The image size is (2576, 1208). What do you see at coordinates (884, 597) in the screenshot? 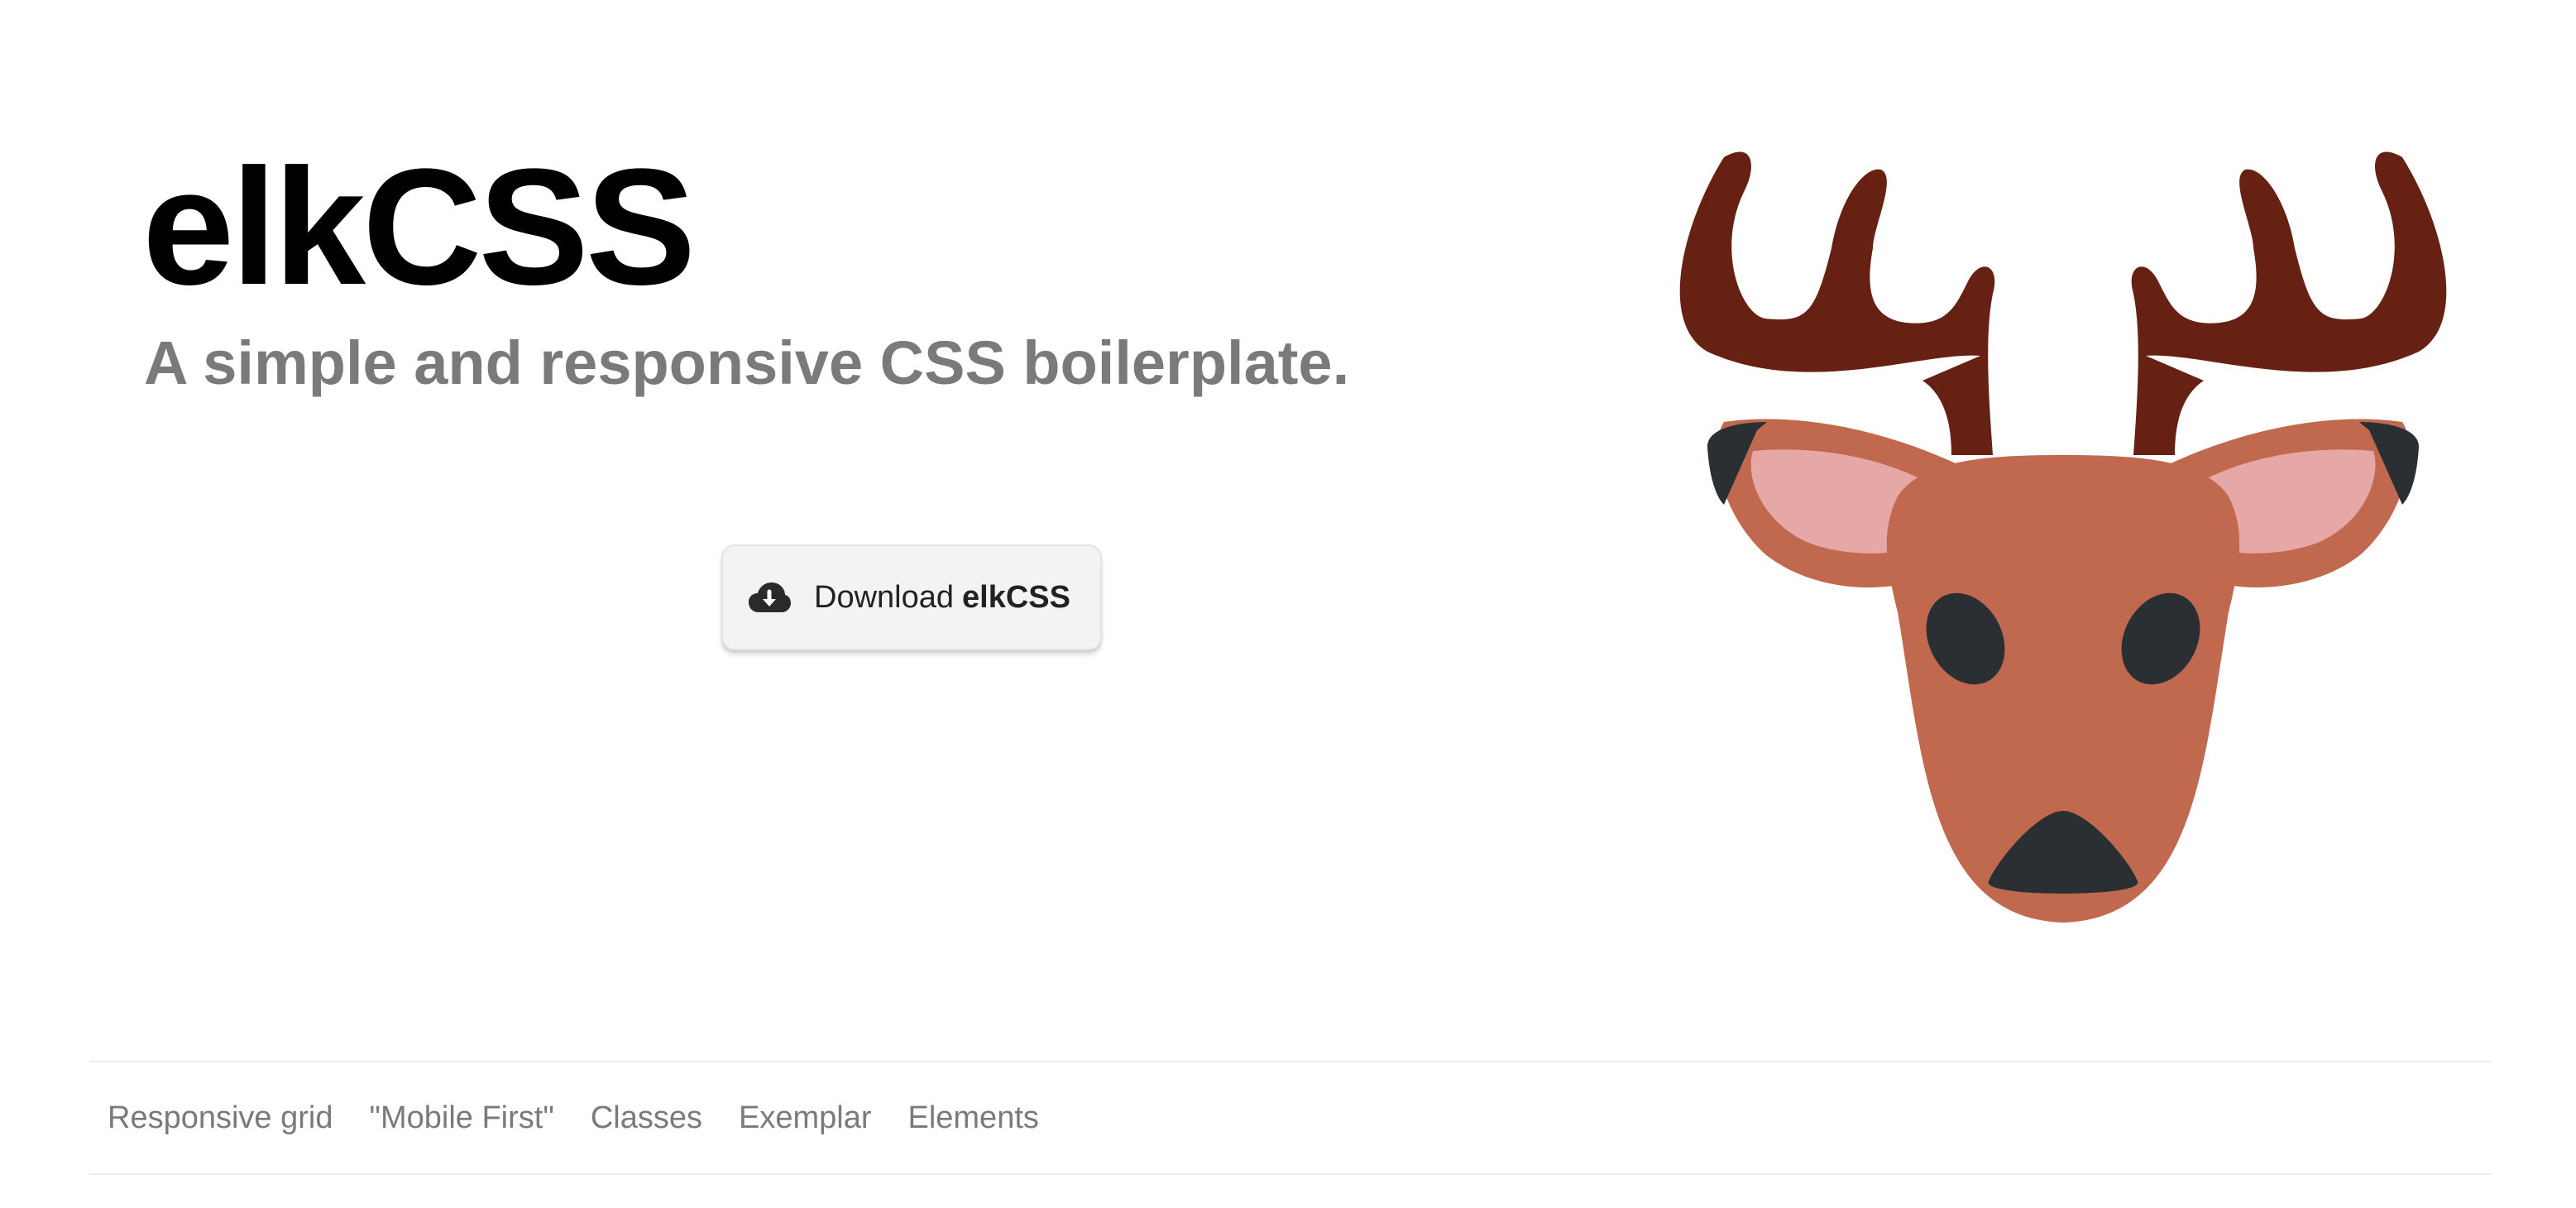
I see `download-button-label: Download` at bounding box center [884, 597].